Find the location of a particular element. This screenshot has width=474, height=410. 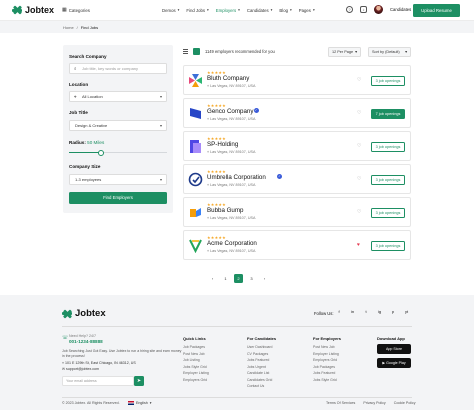

job-title-select: Design & Creative ▾ is located at coordinates (118, 125).